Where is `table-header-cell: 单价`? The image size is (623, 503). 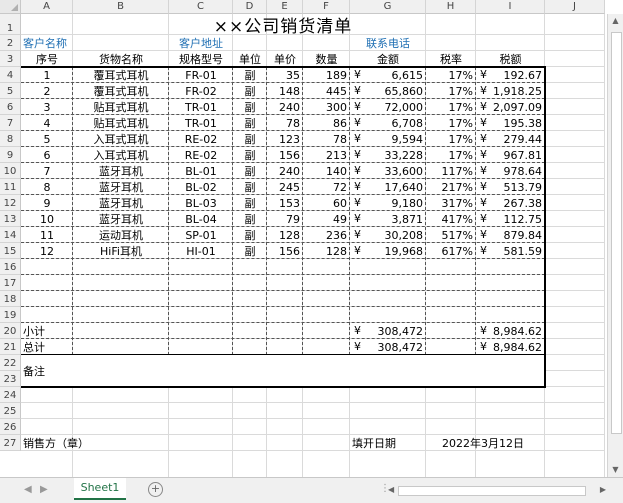 table-header-cell: 单价 is located at coordinates (285, 59).